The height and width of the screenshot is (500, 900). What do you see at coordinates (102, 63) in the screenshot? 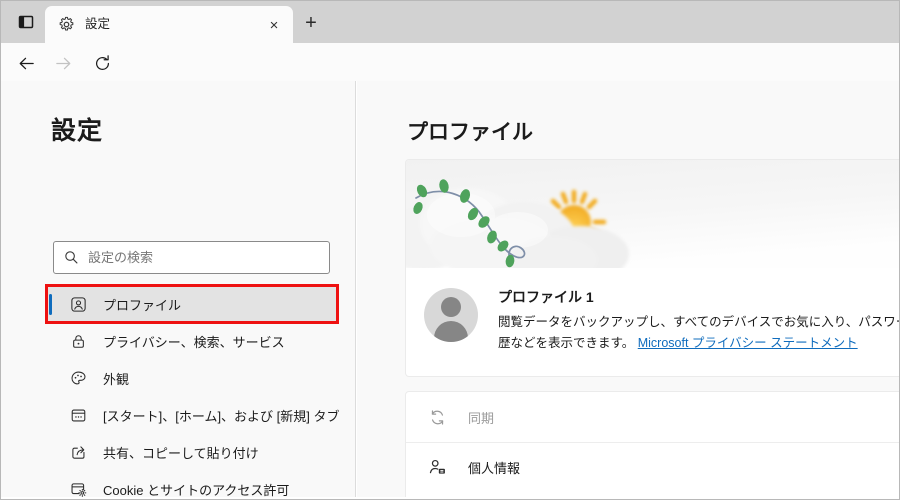
I see `reload-icon` at bounding box center [102, 63].